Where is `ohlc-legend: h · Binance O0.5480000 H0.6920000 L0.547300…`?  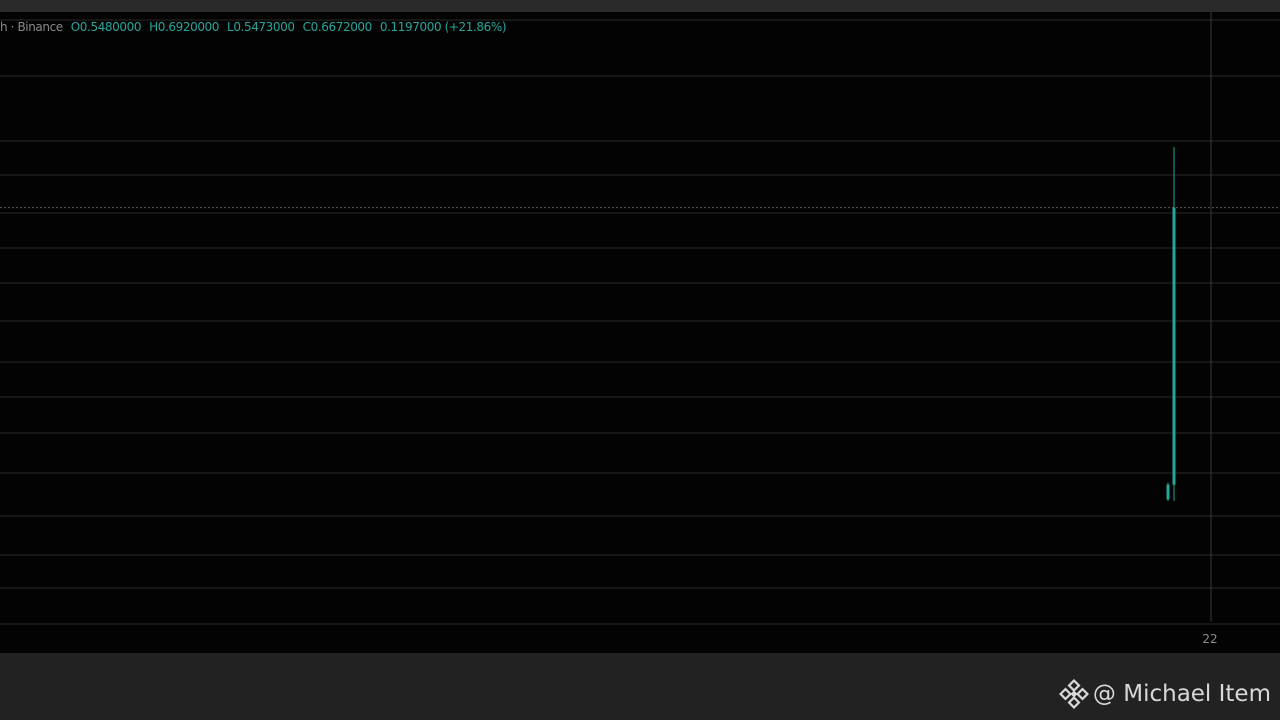
ohlc-legend: h · Binance O0.5480000 H0.6920000 L0.547300… is located at coordinates (257, 27).